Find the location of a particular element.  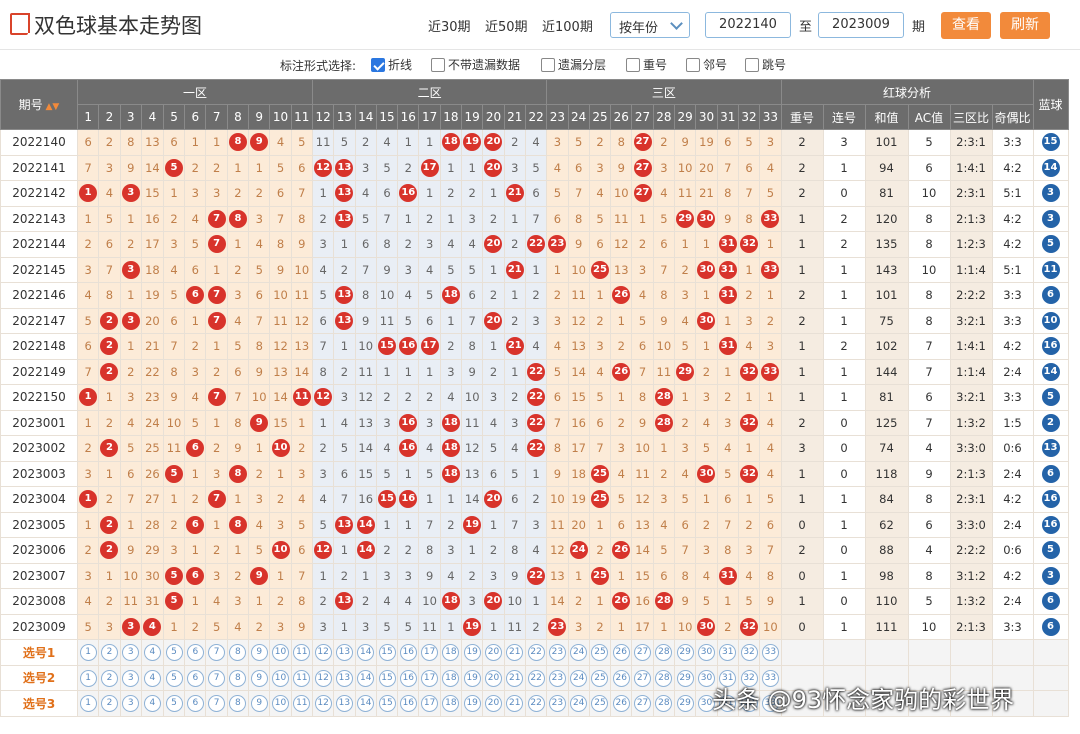

select-ball: 6 is located at coordinates (195, 678).